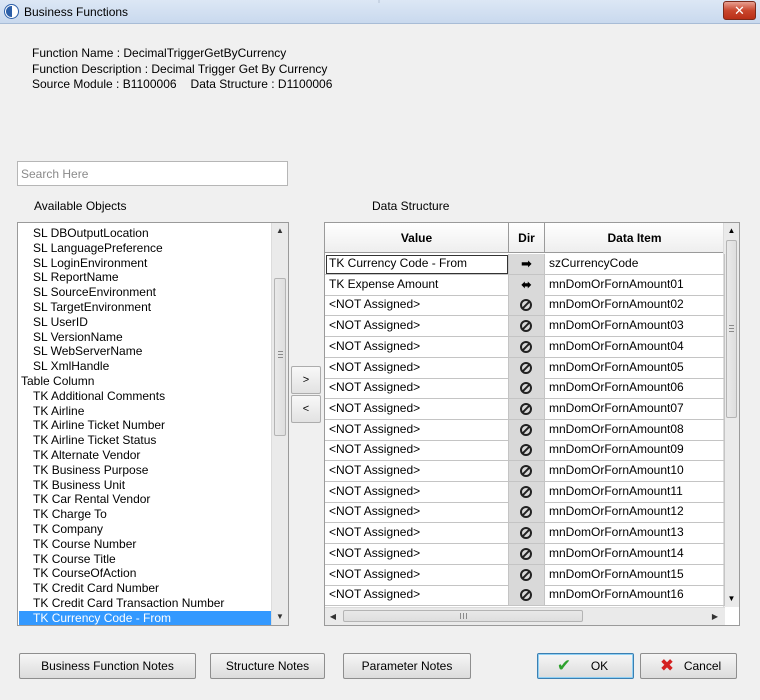 The image size is (760, 700). I want to click on grid-vertical-scrollbar: ▲ ▼, so click(731, 415).